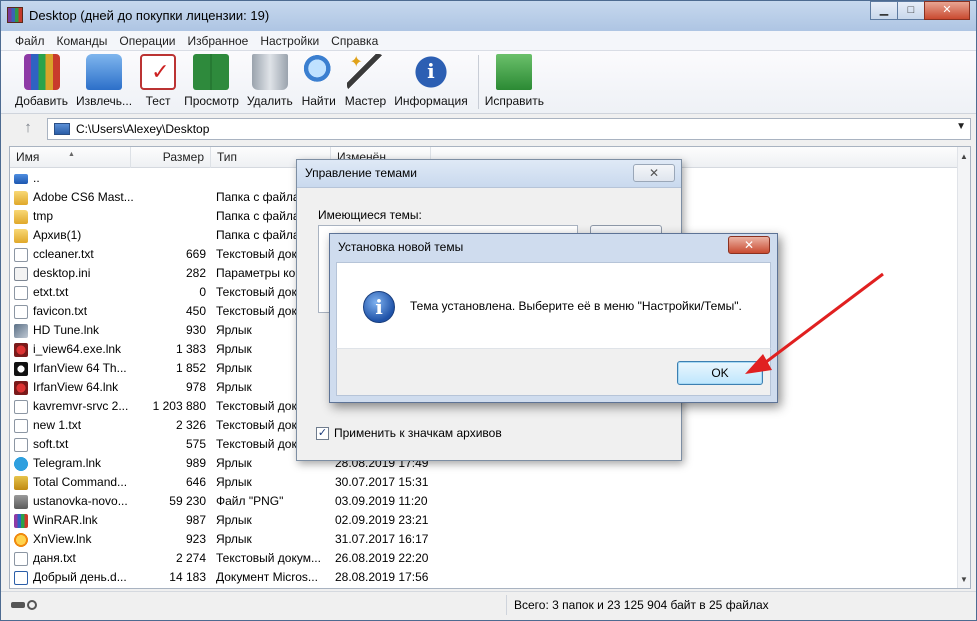 The image size is (977, 621). What do you see at coordinates (77, 349) in the screenshot?
I see `file-name: i_view64.exe.lnk` at bounding box center [77, 349].